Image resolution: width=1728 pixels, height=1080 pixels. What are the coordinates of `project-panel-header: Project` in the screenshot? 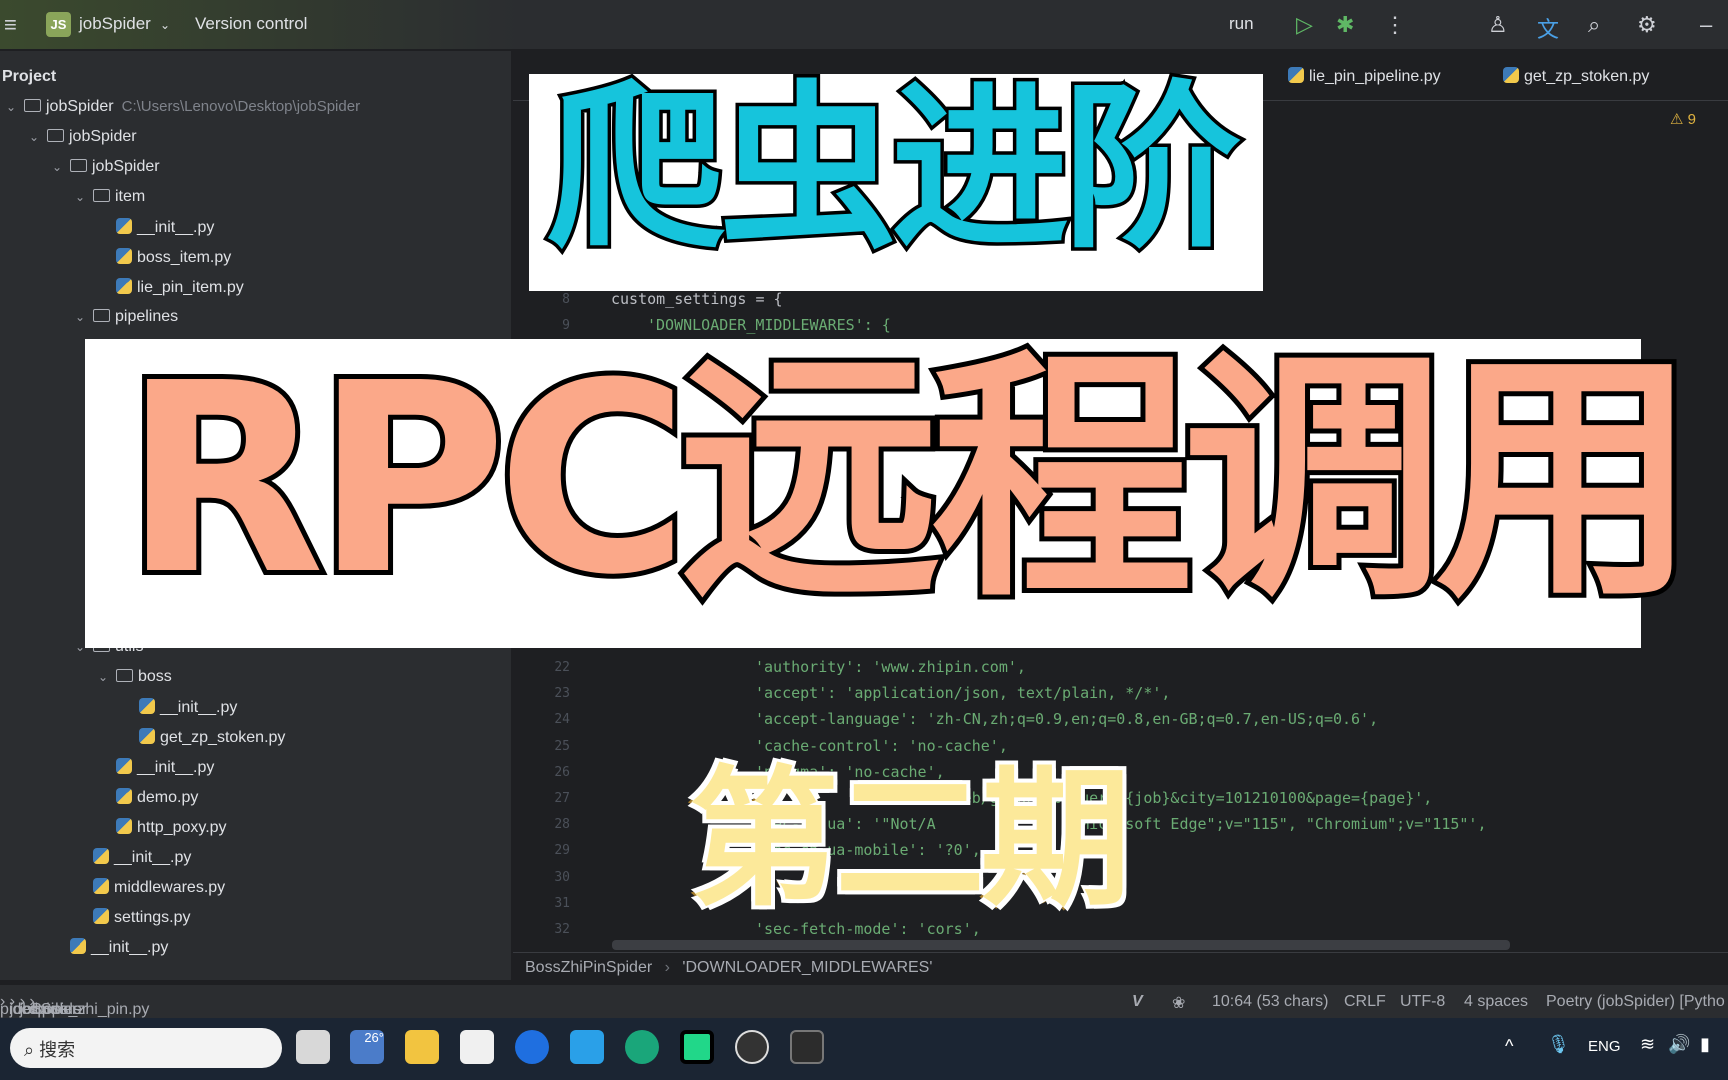 It's located at (29, 77).